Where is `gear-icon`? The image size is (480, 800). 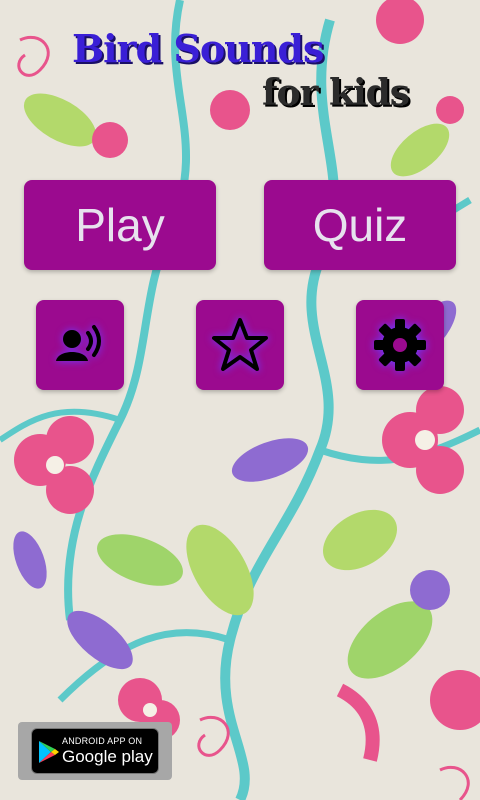
gear-icon is located at coordinates (400, 345).